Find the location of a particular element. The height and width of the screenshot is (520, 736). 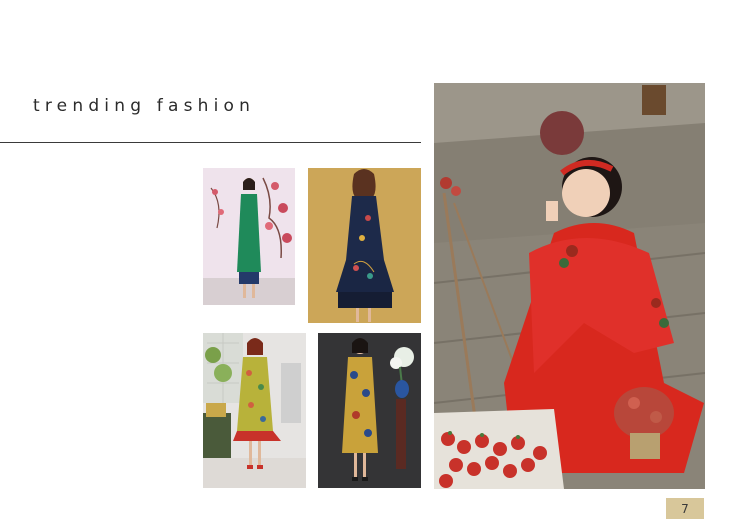

page-number: 7 is located at coordinates (685, 508).